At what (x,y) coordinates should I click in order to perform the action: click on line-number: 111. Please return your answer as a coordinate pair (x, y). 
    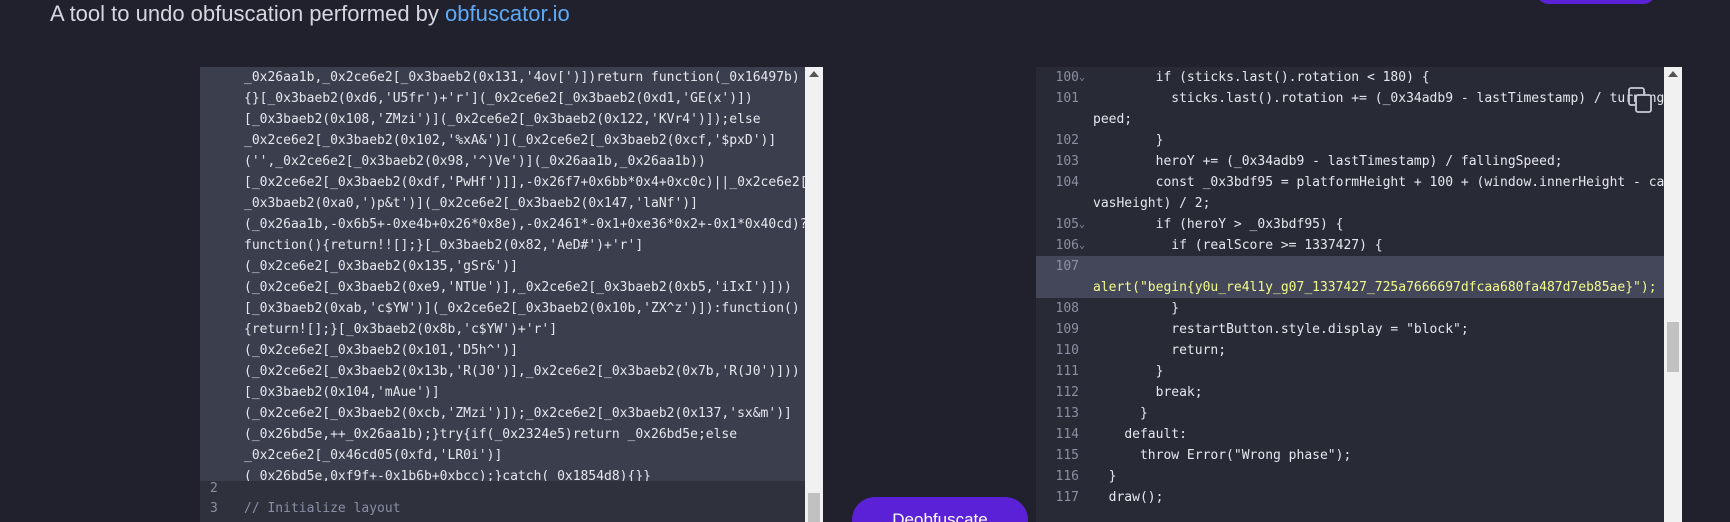
    Looking at the image, I should click on (1067, 371).